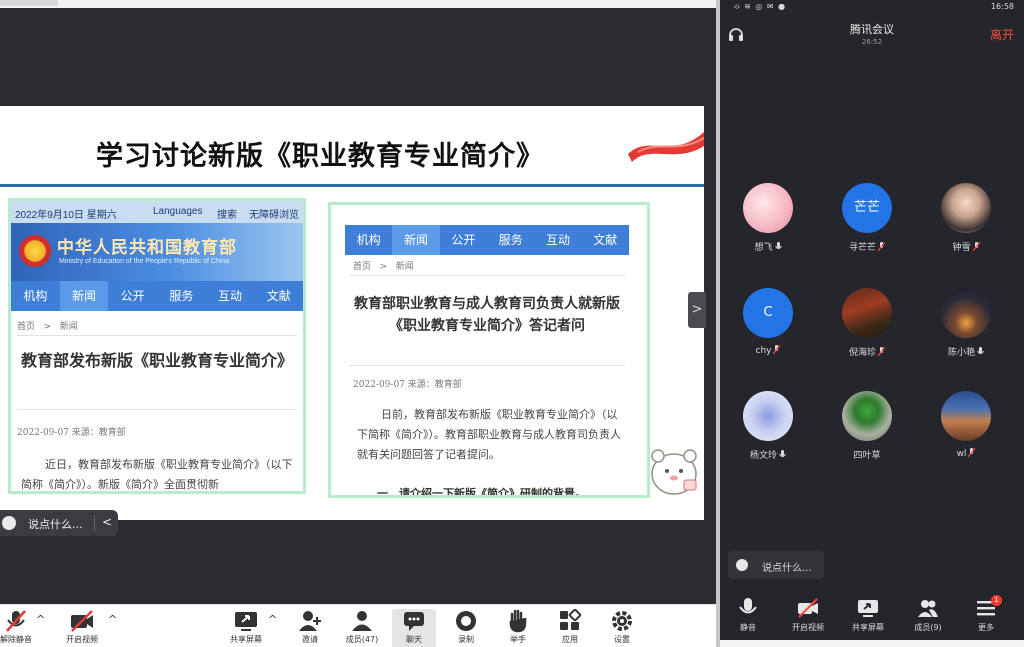 The width and height of the screenshot is (1024, 647). I want to click on participant-tile: C chy, so click(768, 322).